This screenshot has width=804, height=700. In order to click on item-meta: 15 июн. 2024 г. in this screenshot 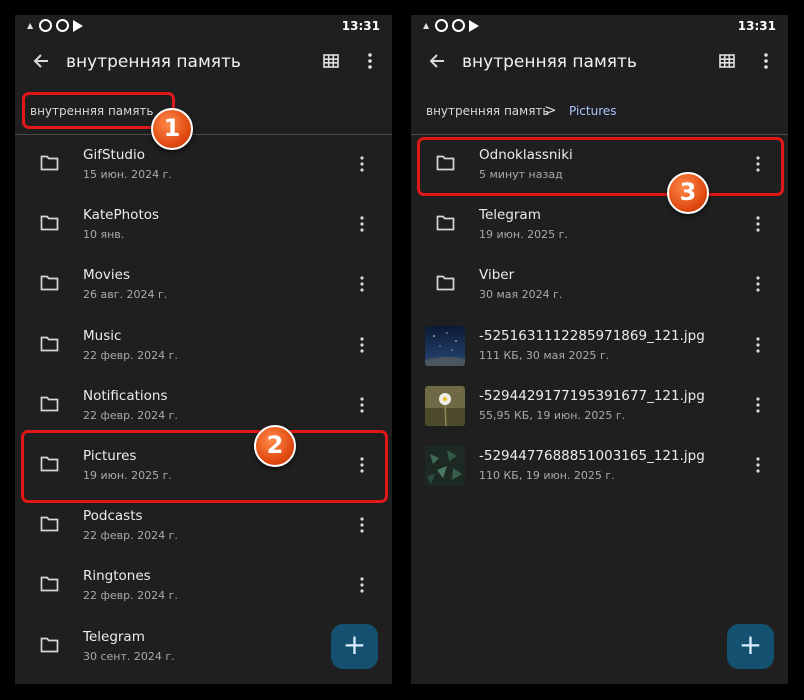, I will do `click(127, 174)`.